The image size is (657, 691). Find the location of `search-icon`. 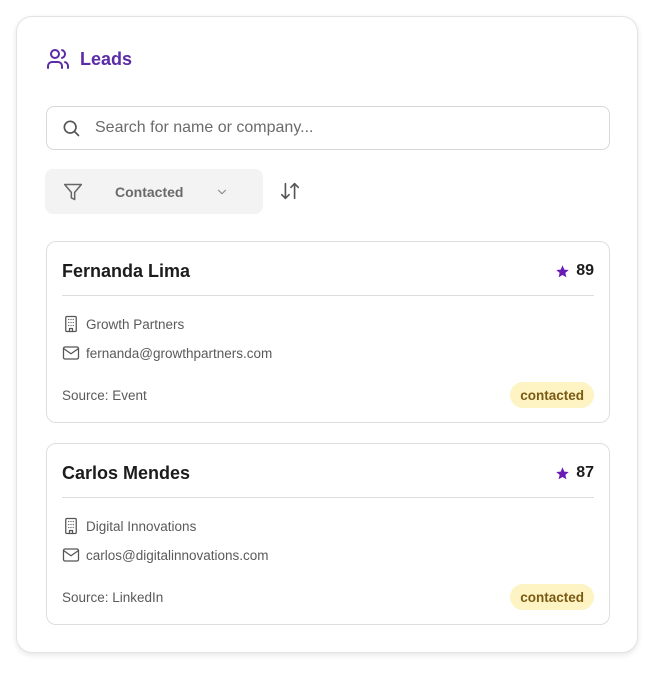

search-icon is located at coordinates (71, 128).